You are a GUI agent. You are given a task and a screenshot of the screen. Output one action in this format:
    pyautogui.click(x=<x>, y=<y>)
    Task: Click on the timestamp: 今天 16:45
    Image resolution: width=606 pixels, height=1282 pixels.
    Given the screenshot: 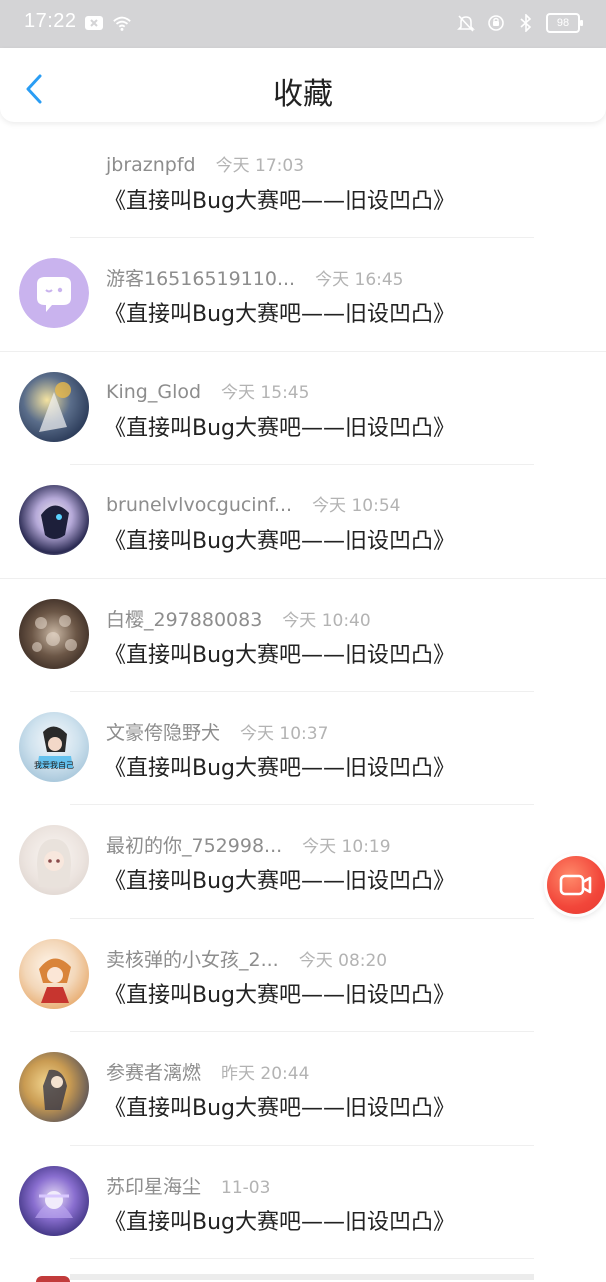 What is the action you would take?
    pyautogui.click(x=359, y=280)
    